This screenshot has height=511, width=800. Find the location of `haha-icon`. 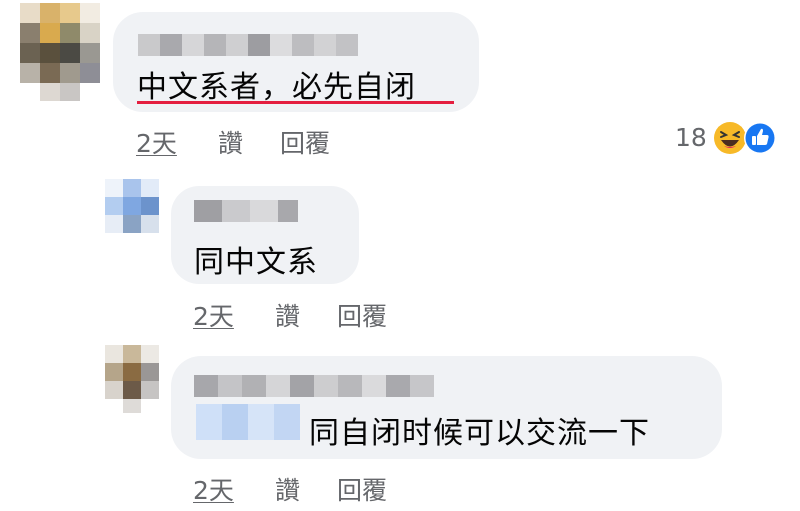

haha-icon is located at coordinates (730, 138).